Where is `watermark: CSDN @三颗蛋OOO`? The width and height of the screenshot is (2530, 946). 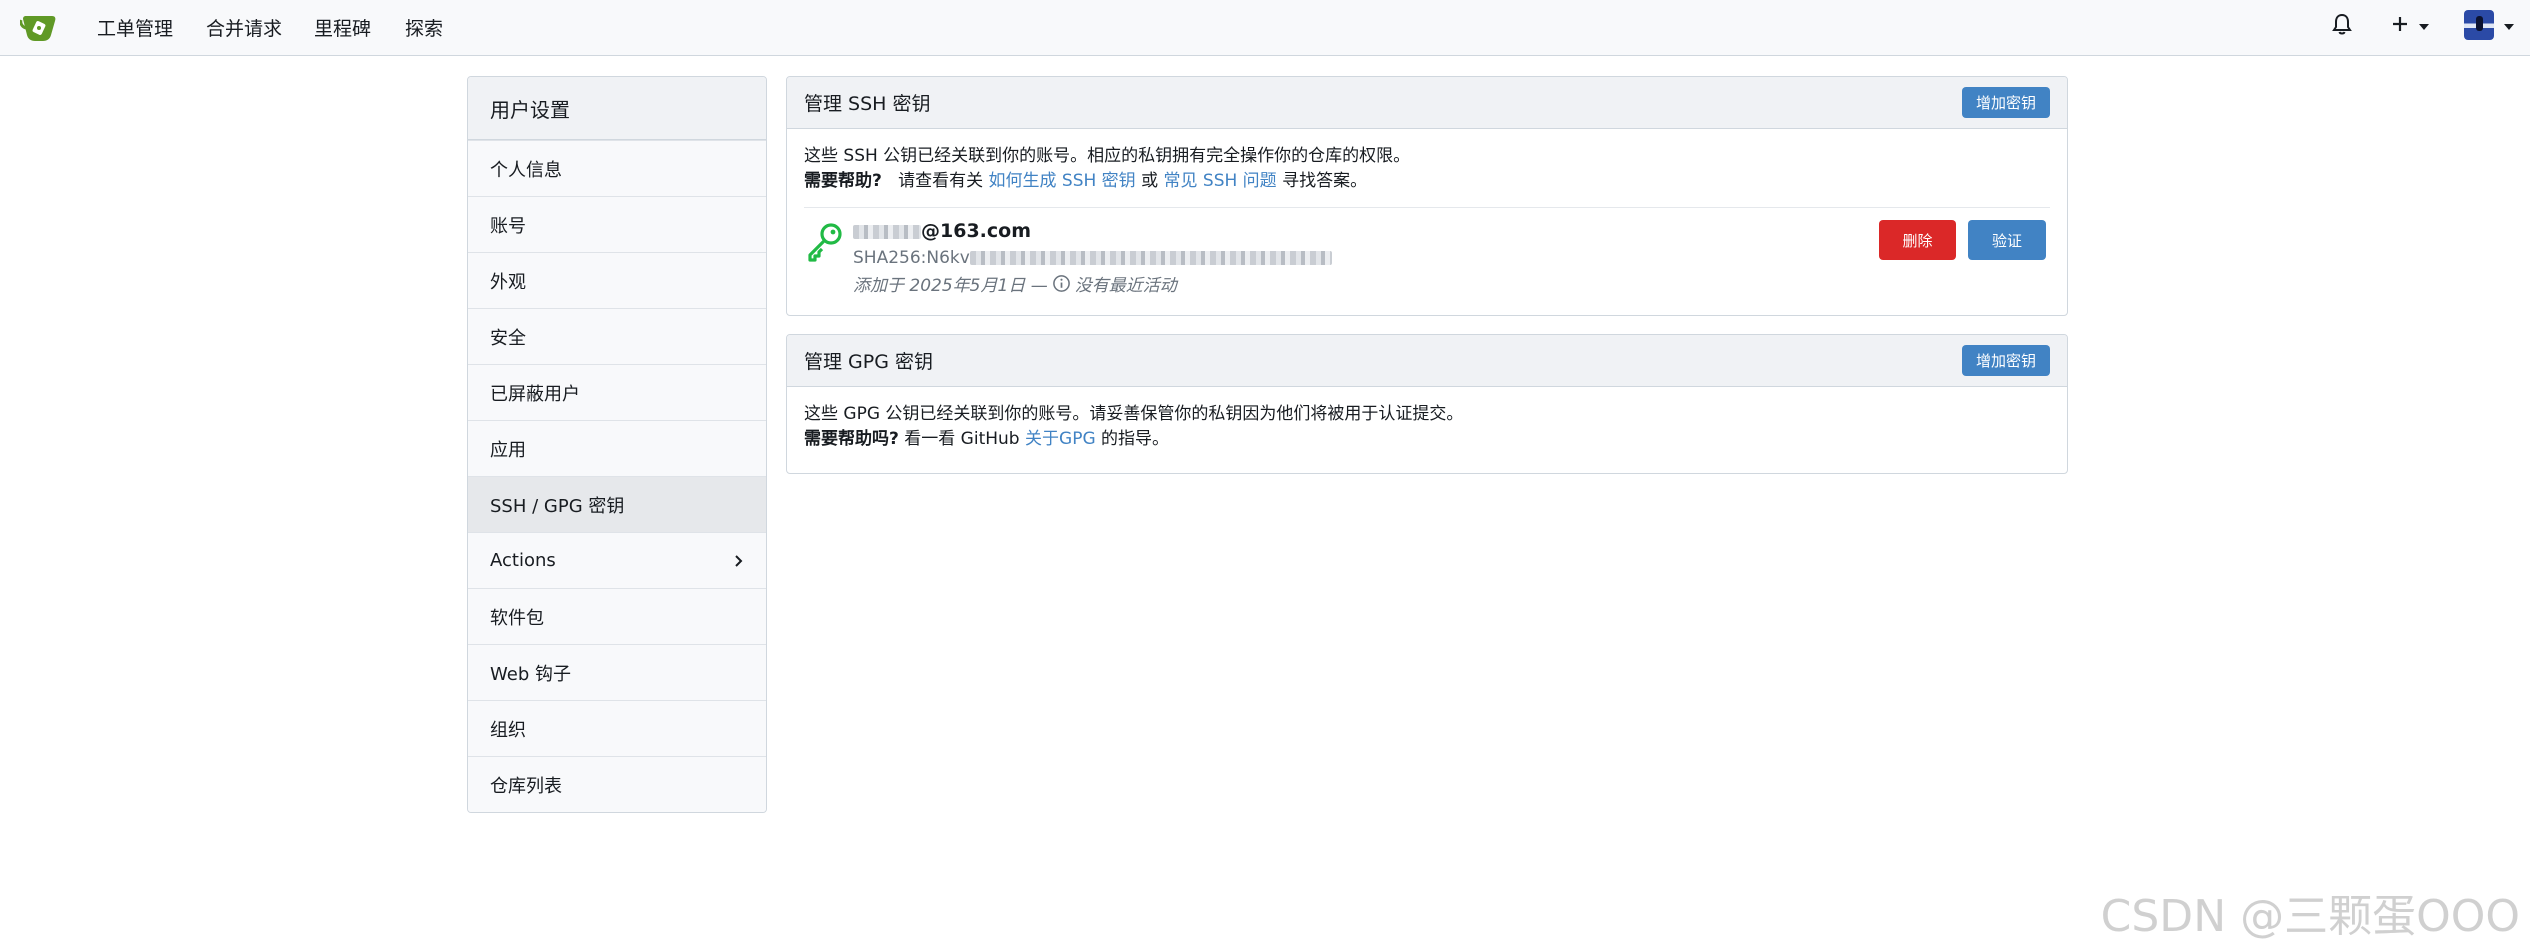
watermark: CSDN @三颗蛋OOO is located at coordinates (2310, 916).